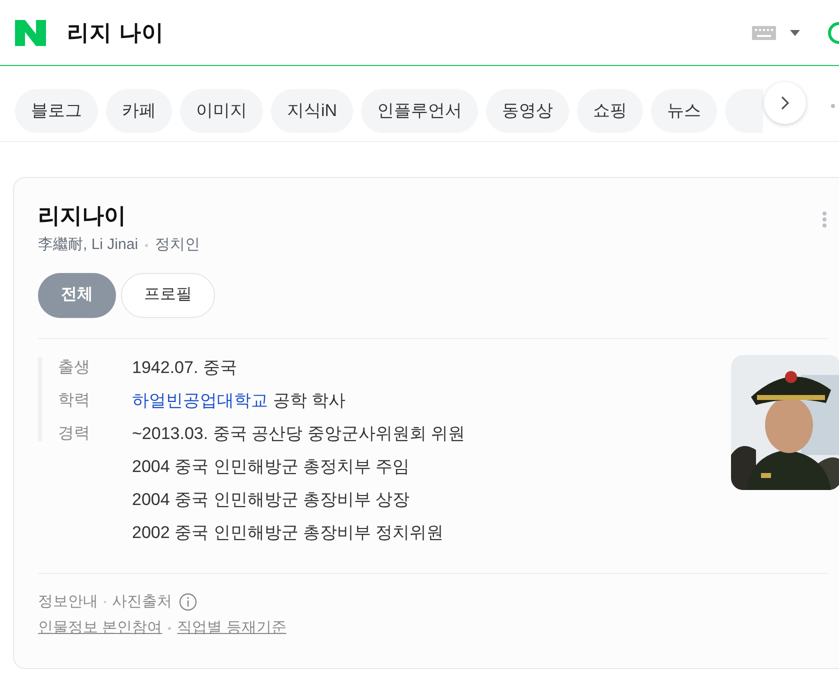 The image size is (839, 682). I want to click on category-tab: 뉴스, so click(684, 111).